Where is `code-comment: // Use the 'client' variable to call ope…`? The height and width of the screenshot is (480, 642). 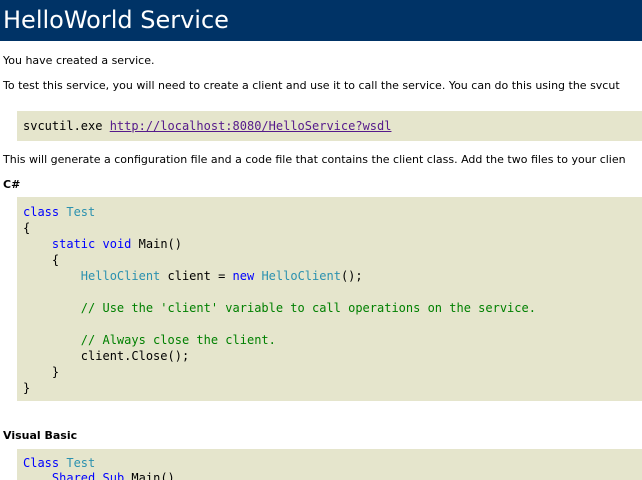
code-comment: // Use the 'client' variable to call ope… is located at coordinates (308, 308).